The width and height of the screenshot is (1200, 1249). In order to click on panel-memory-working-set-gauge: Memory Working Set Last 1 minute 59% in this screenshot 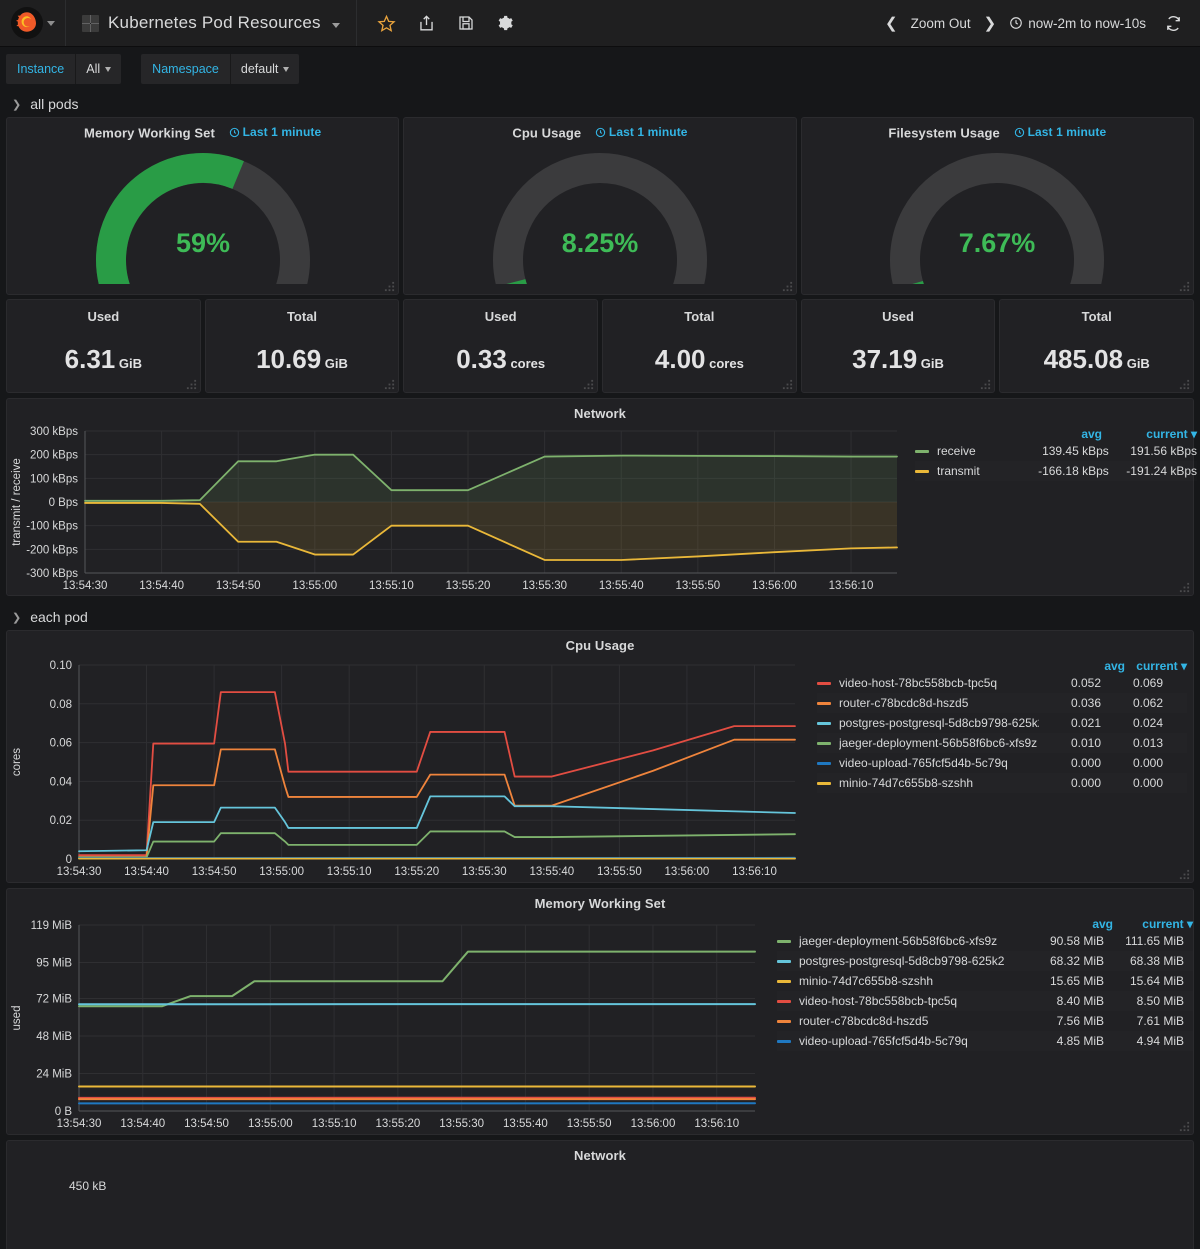, I will do `click(203, 206)`.